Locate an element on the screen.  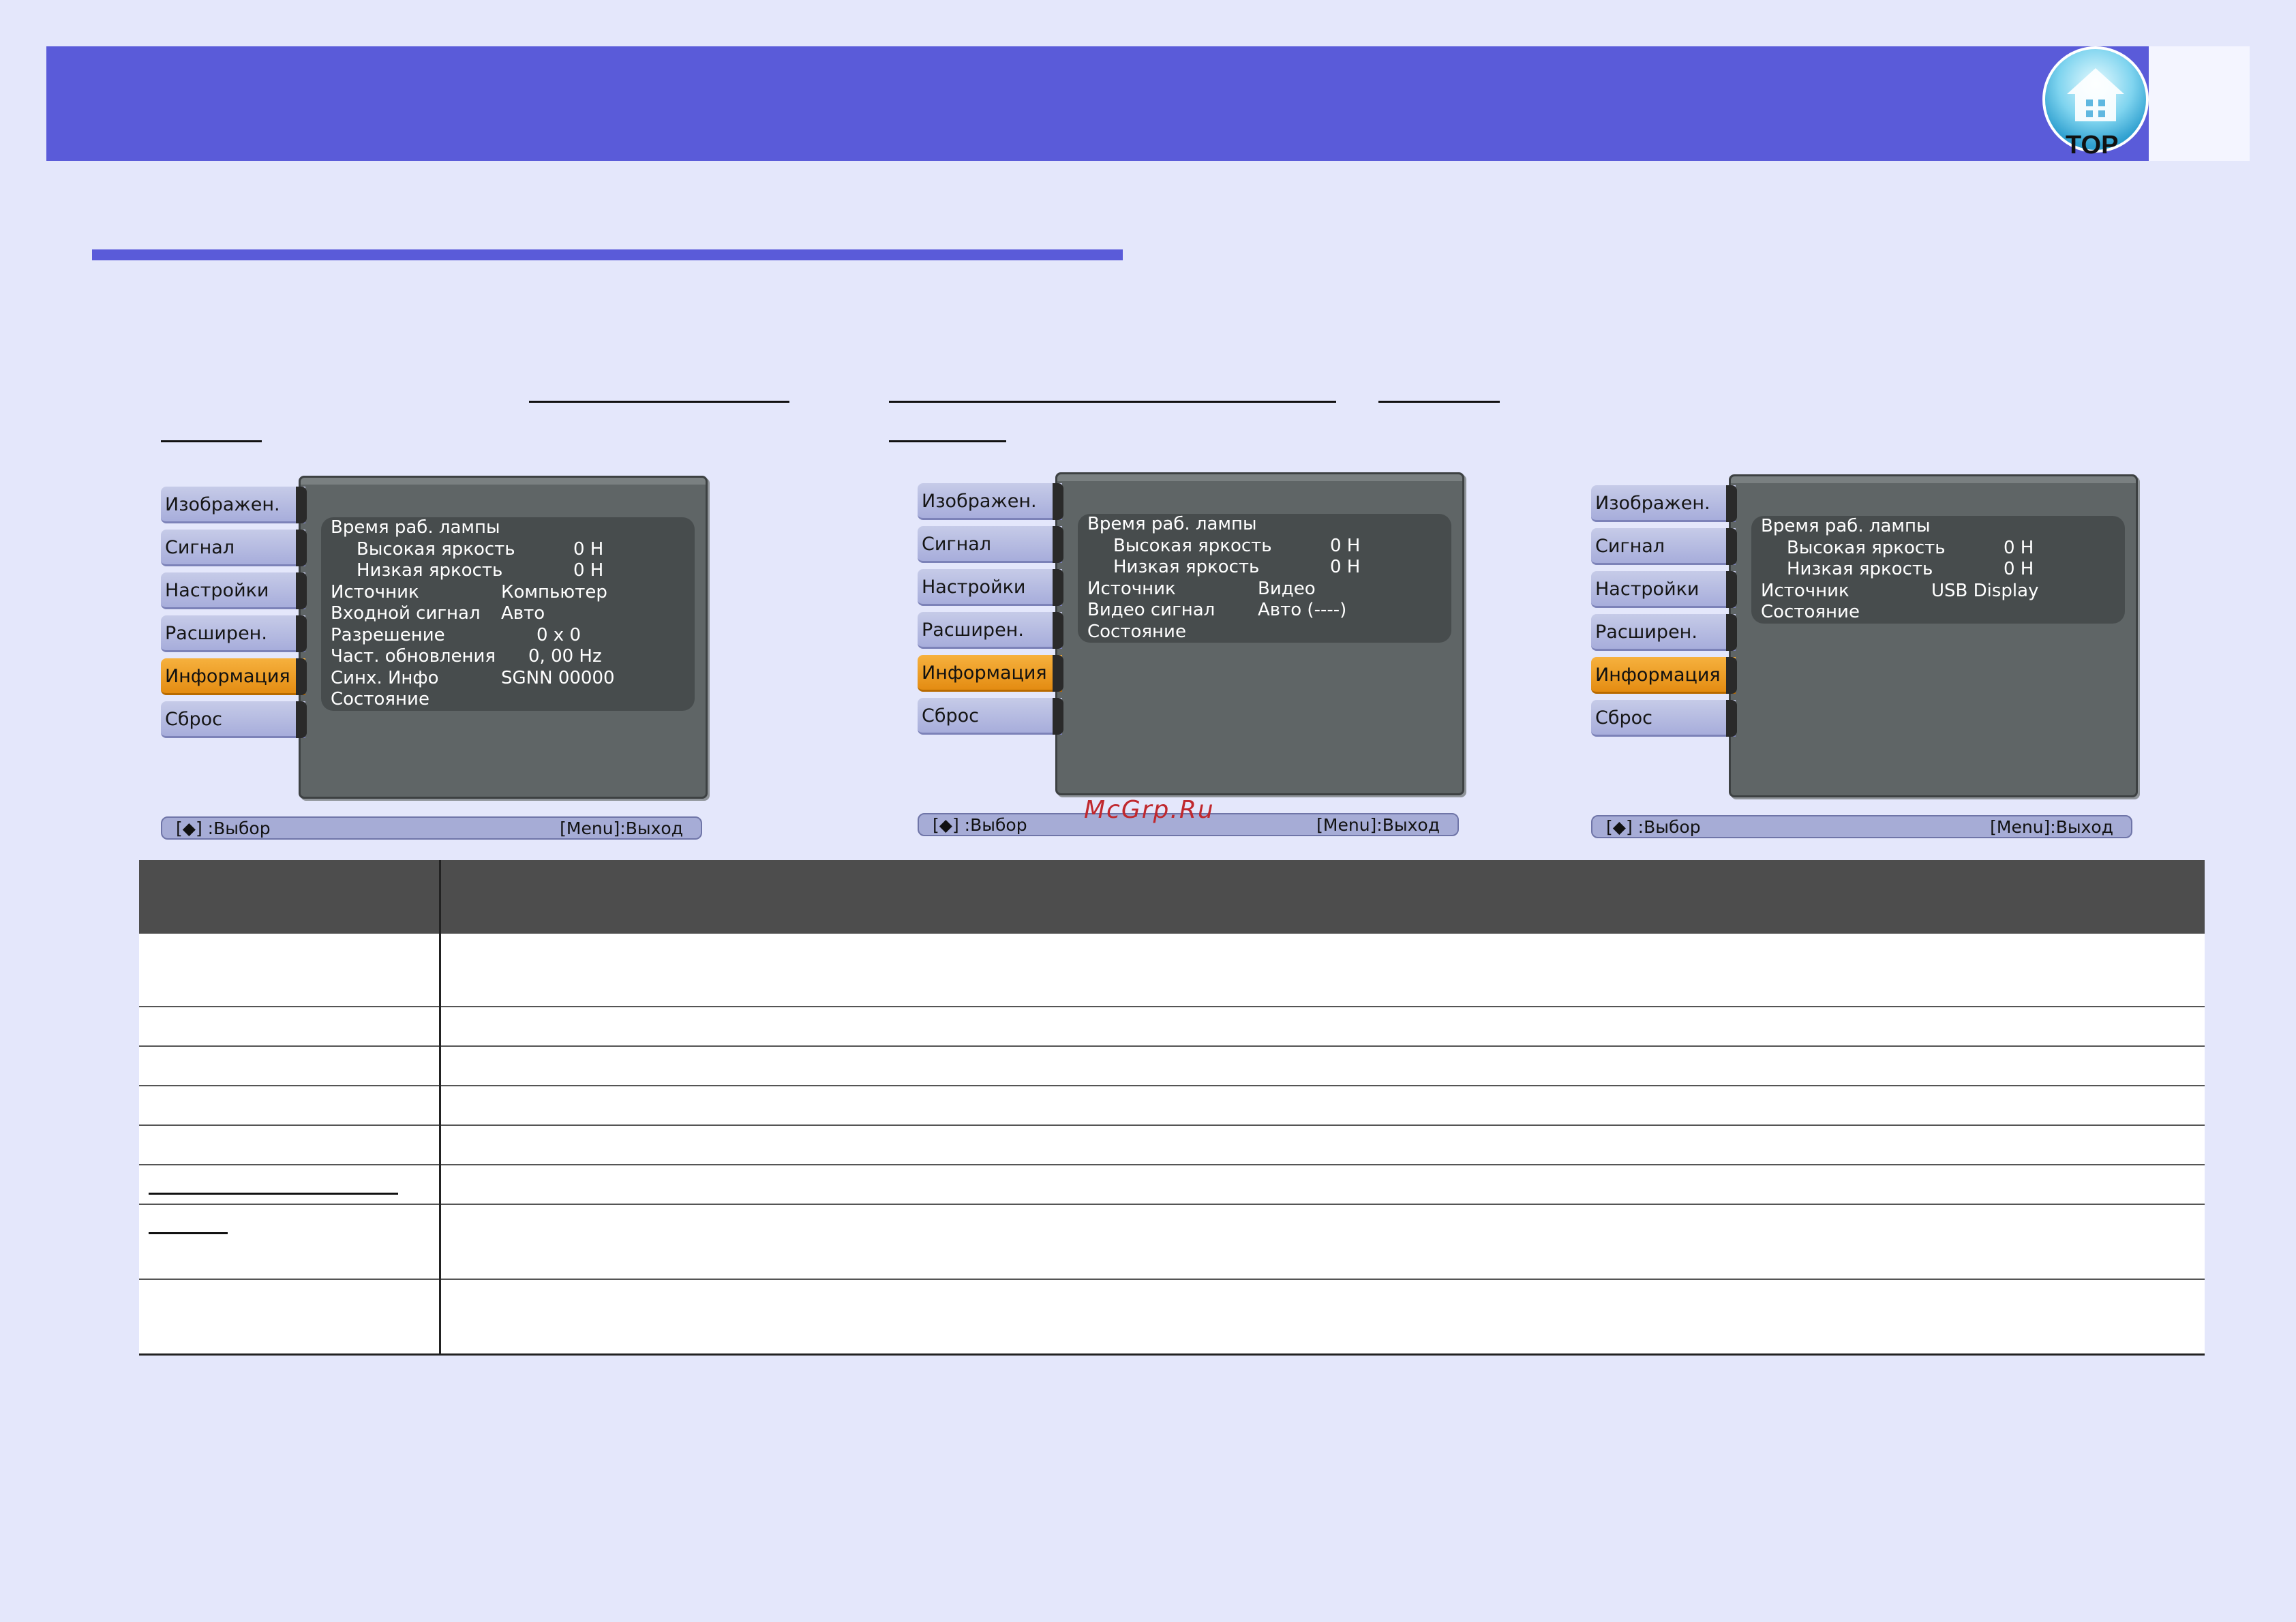
menu-row-label: Видео сигнал is located at coordinates (1151, 610).